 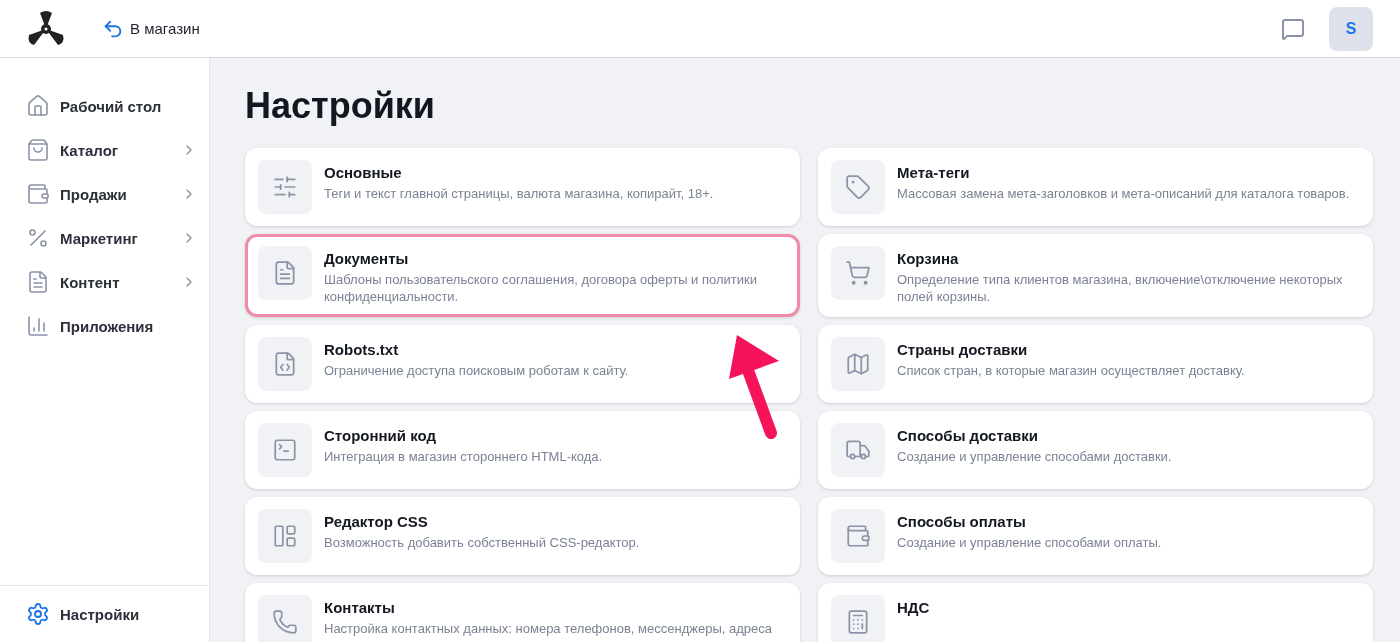 I want to click on calculator-icon, so click(x=858, y=622).